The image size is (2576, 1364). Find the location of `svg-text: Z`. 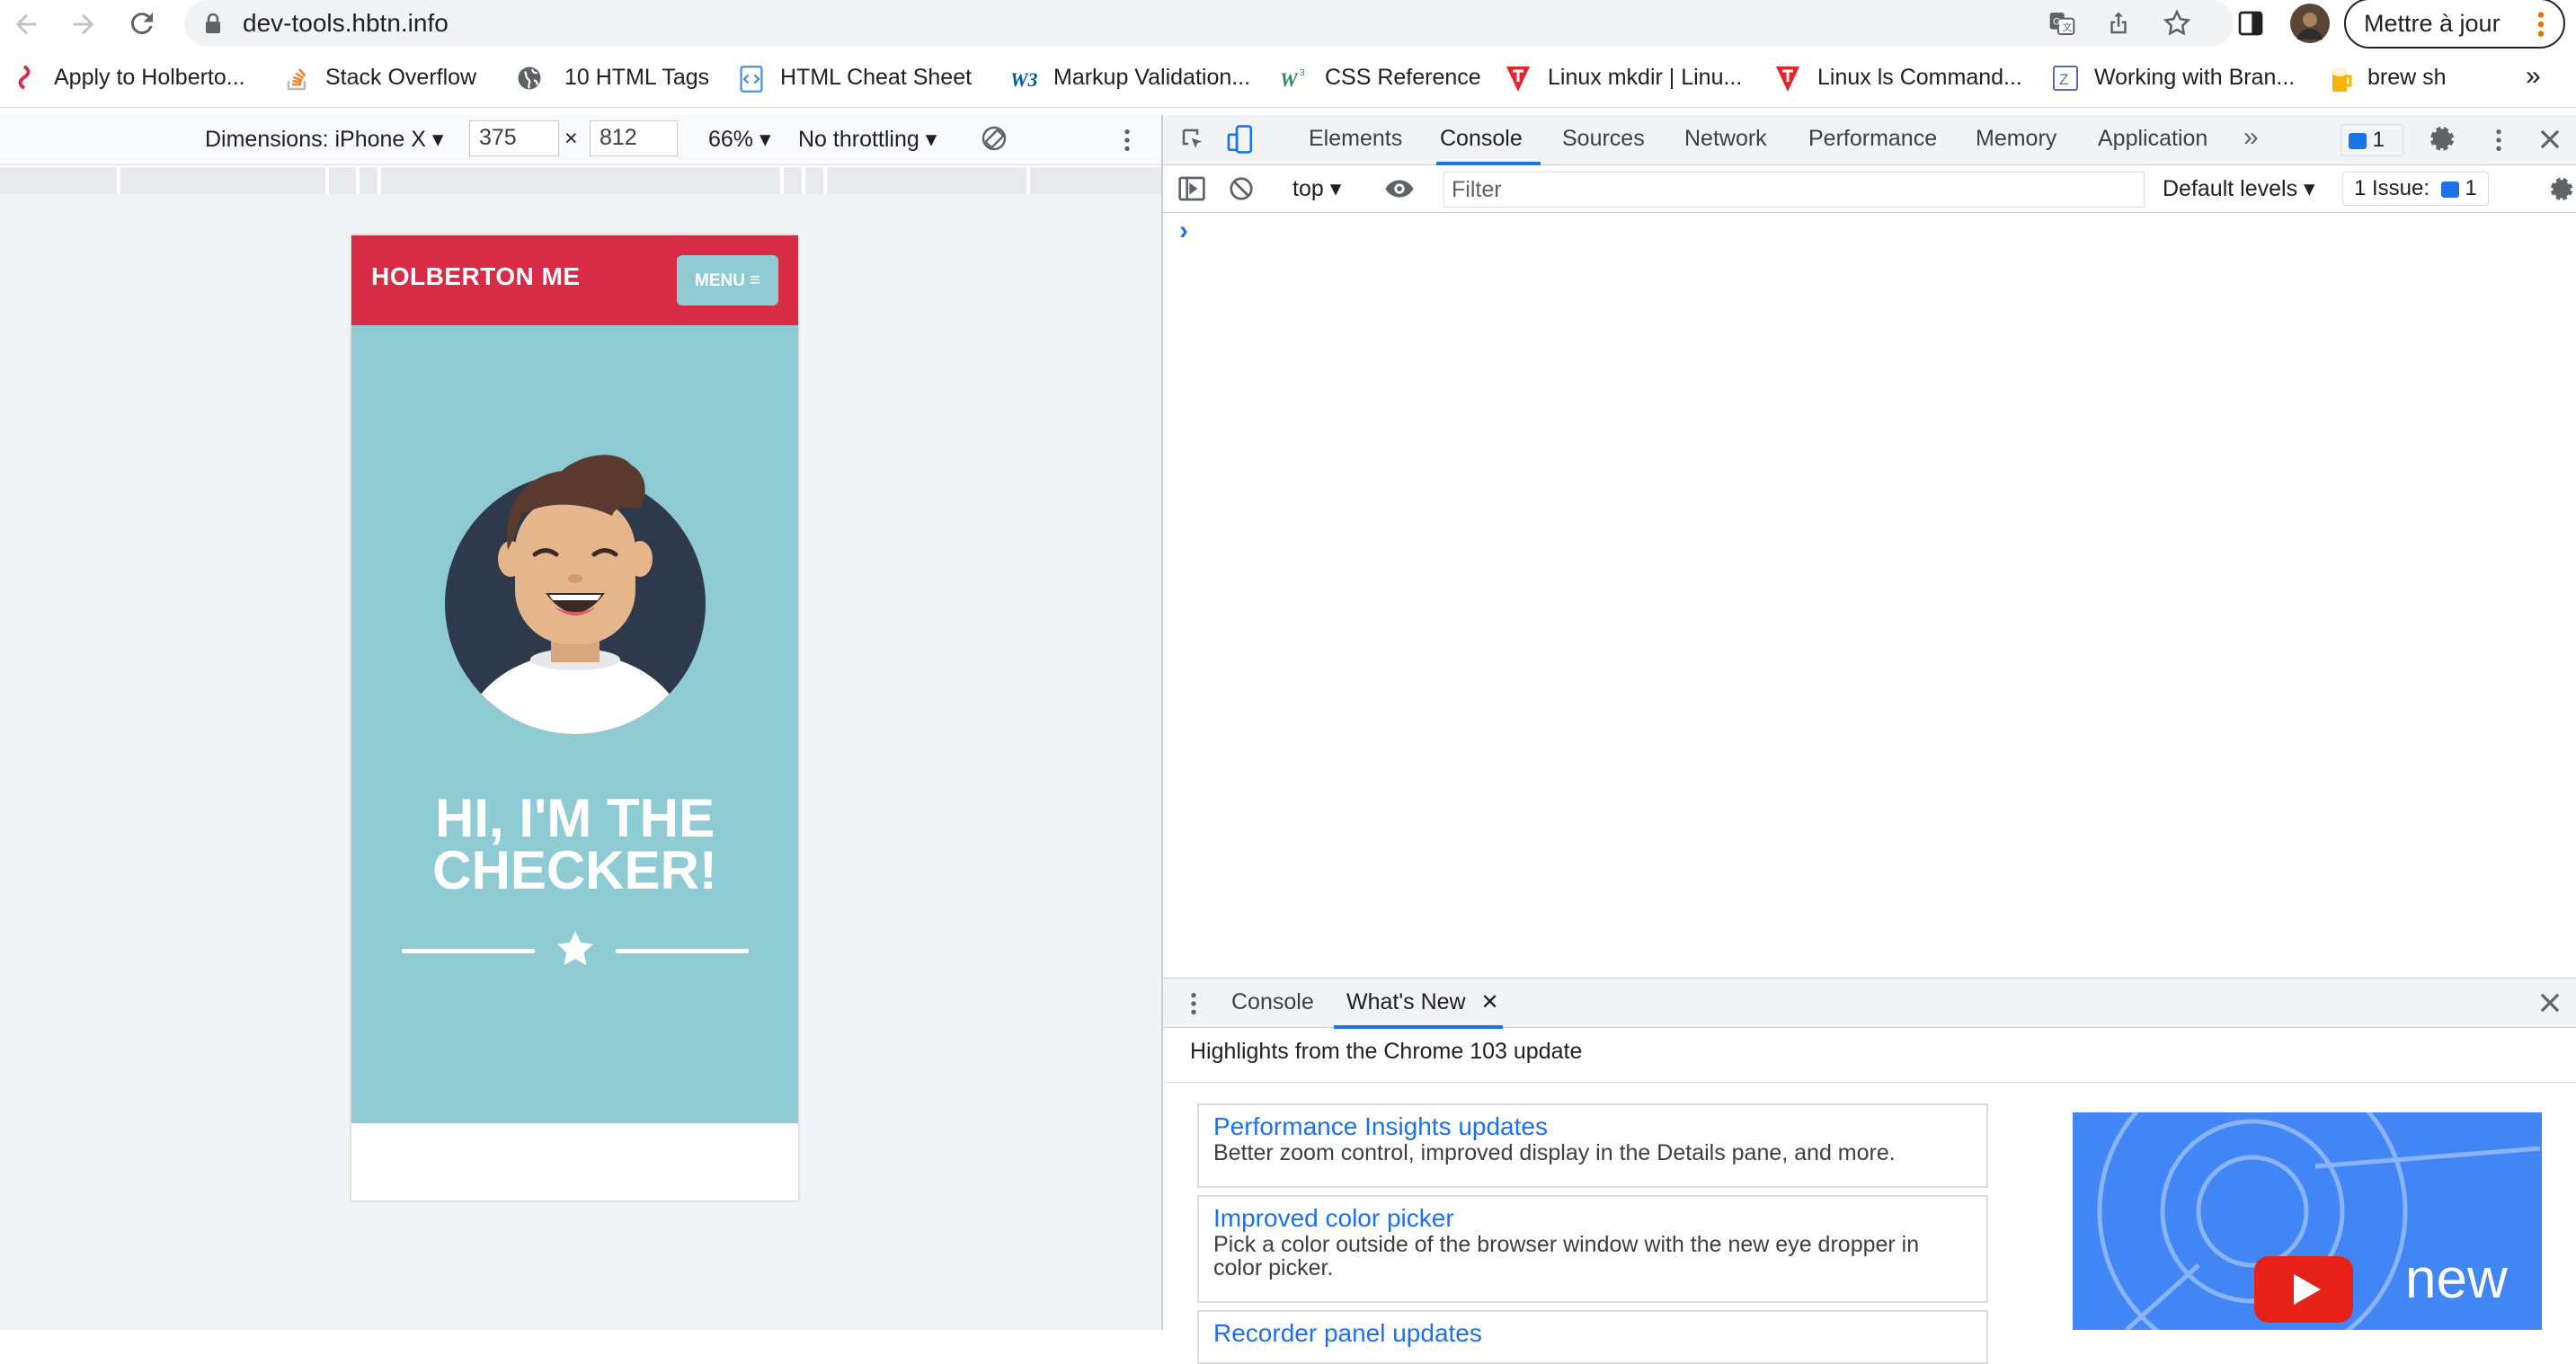

svg-text: Z is located at coordinates (2063, 79).